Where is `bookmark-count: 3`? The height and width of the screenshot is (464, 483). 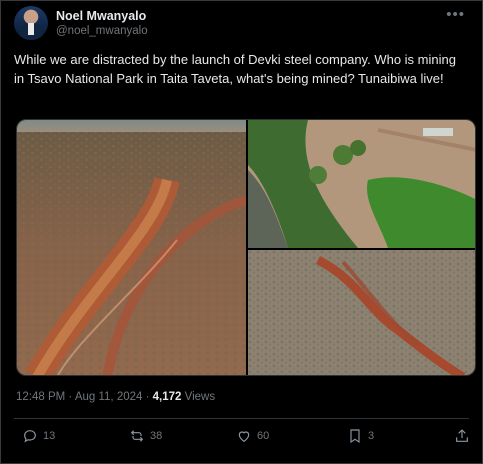 bookmark-count: 3 is located at coordinates (371, 436).